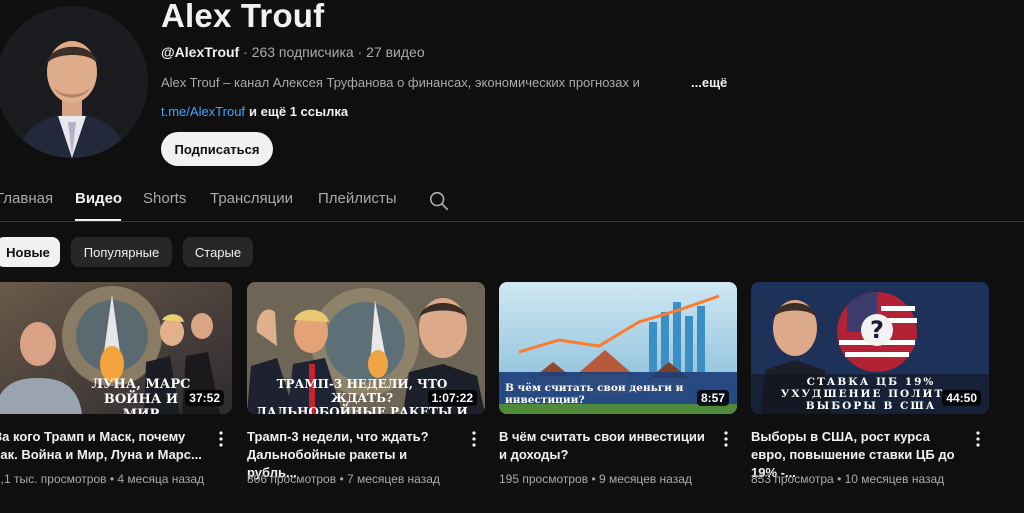 The width and height of the screenshot is (1024, 513). Describe the element at coordinates (712, 398) in the screenshot. I see `video-duration: 8:57` at that location.